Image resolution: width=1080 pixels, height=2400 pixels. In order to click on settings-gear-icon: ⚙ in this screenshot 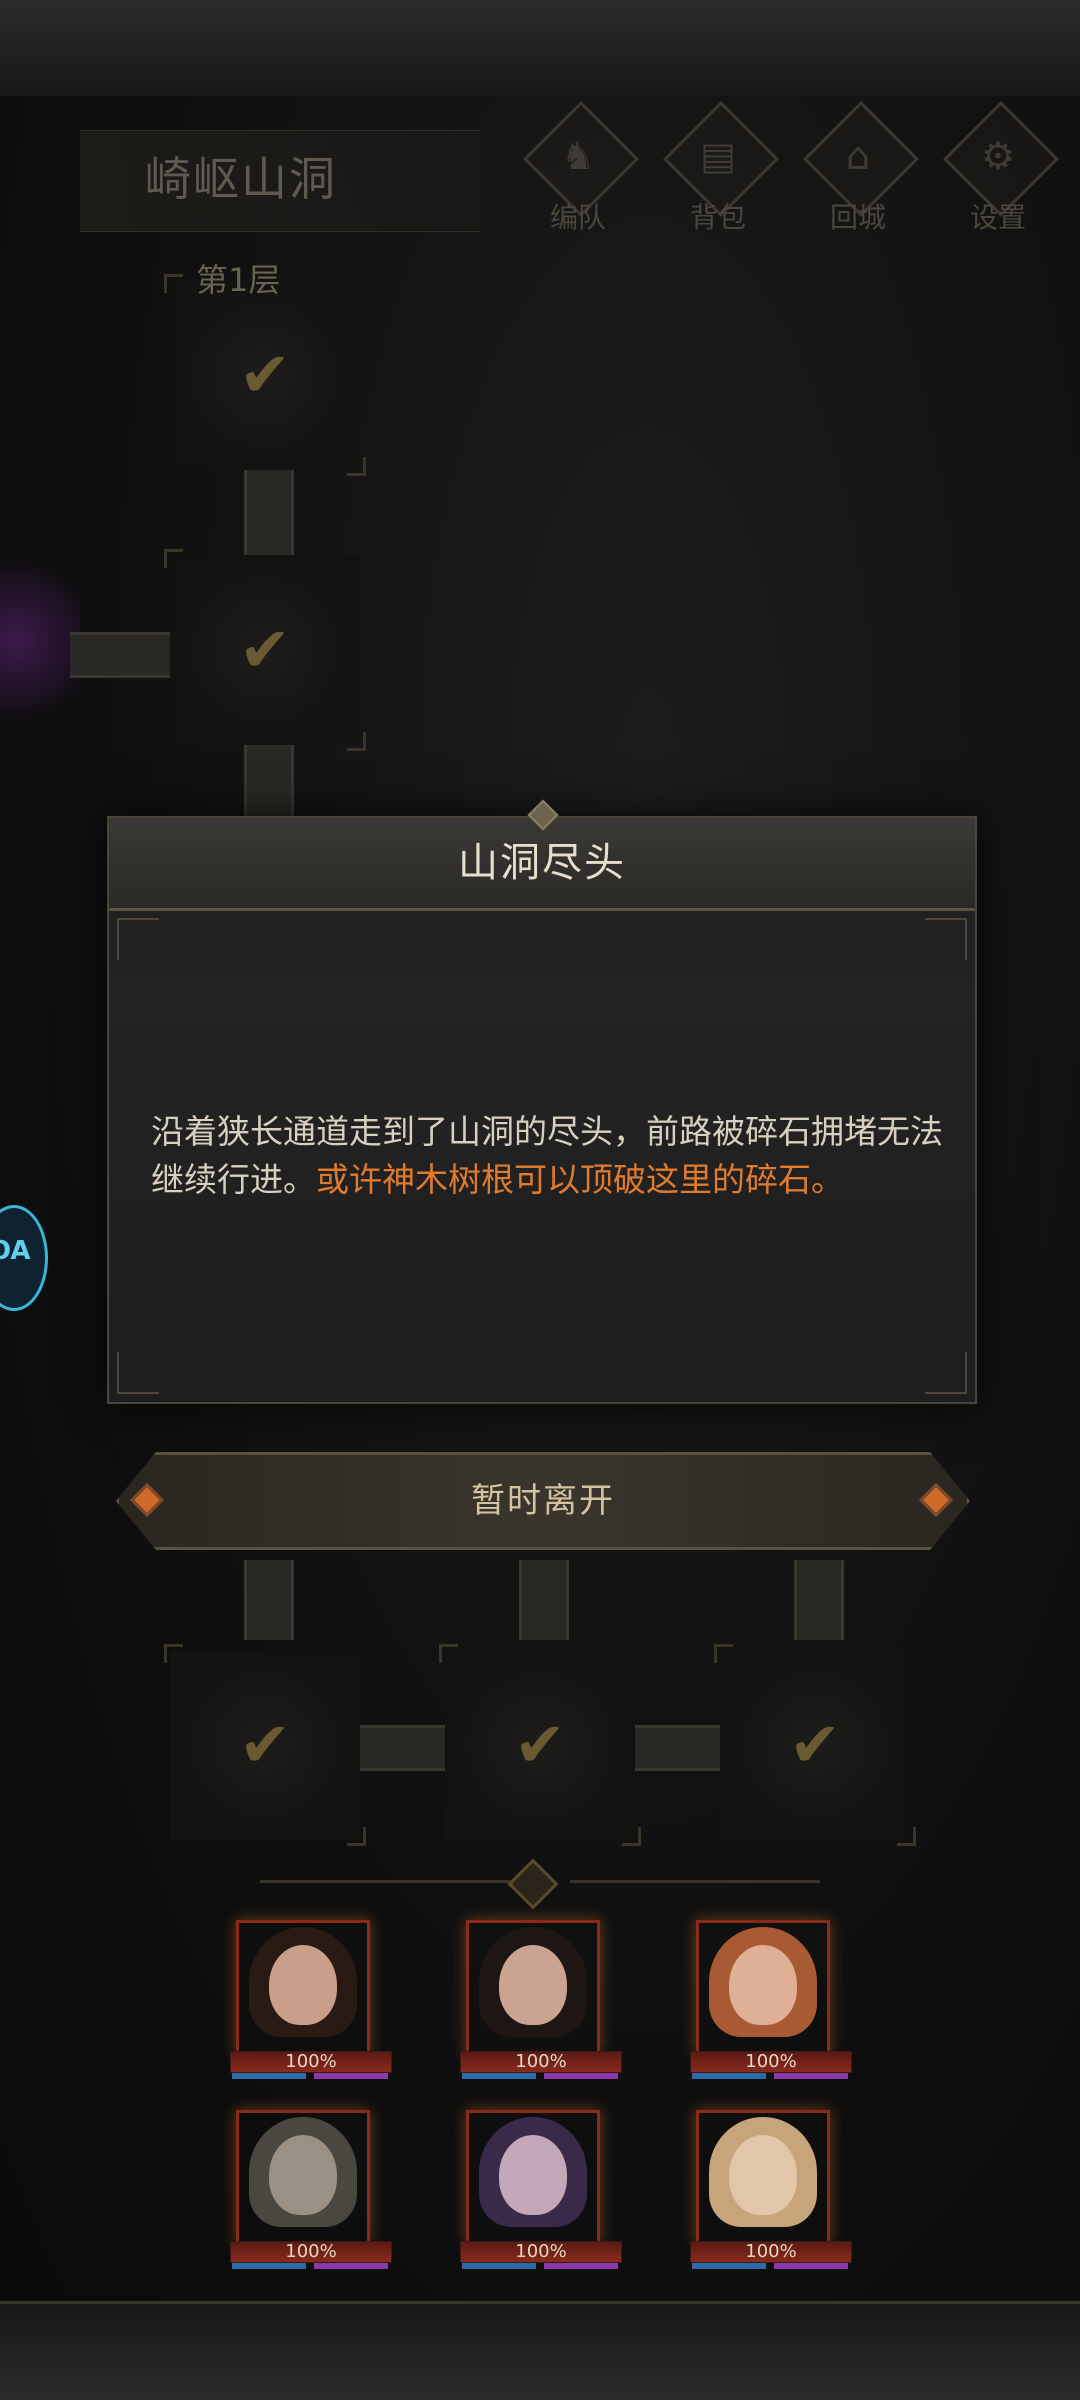, I will do `click(998, 156)`.